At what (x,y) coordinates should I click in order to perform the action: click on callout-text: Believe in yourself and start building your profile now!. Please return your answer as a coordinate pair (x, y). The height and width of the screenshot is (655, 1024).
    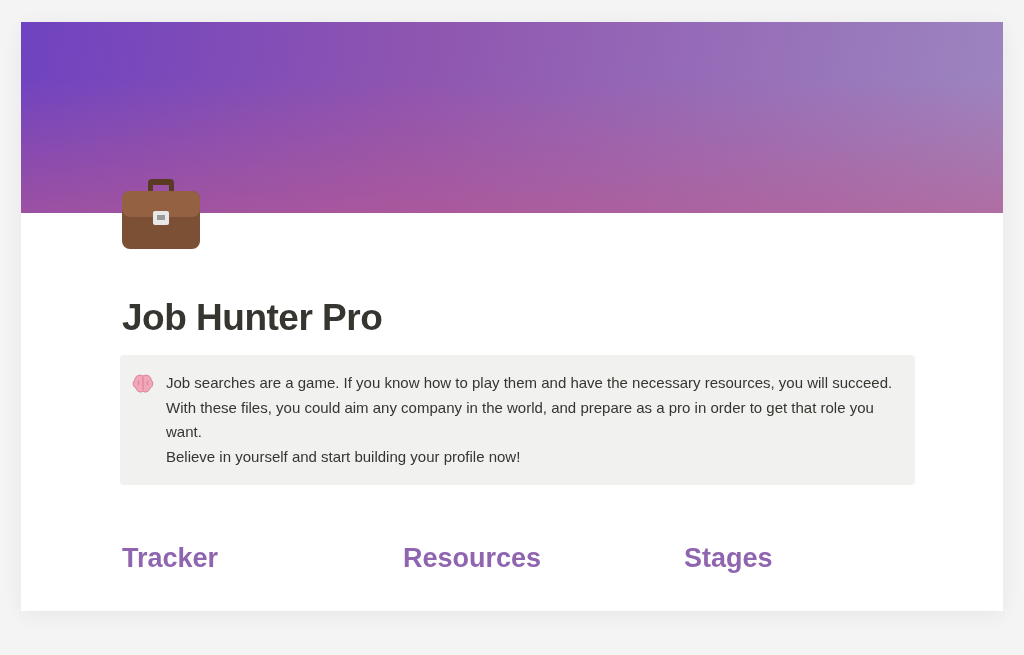
    Looking at the image, I should click on (344, 456).